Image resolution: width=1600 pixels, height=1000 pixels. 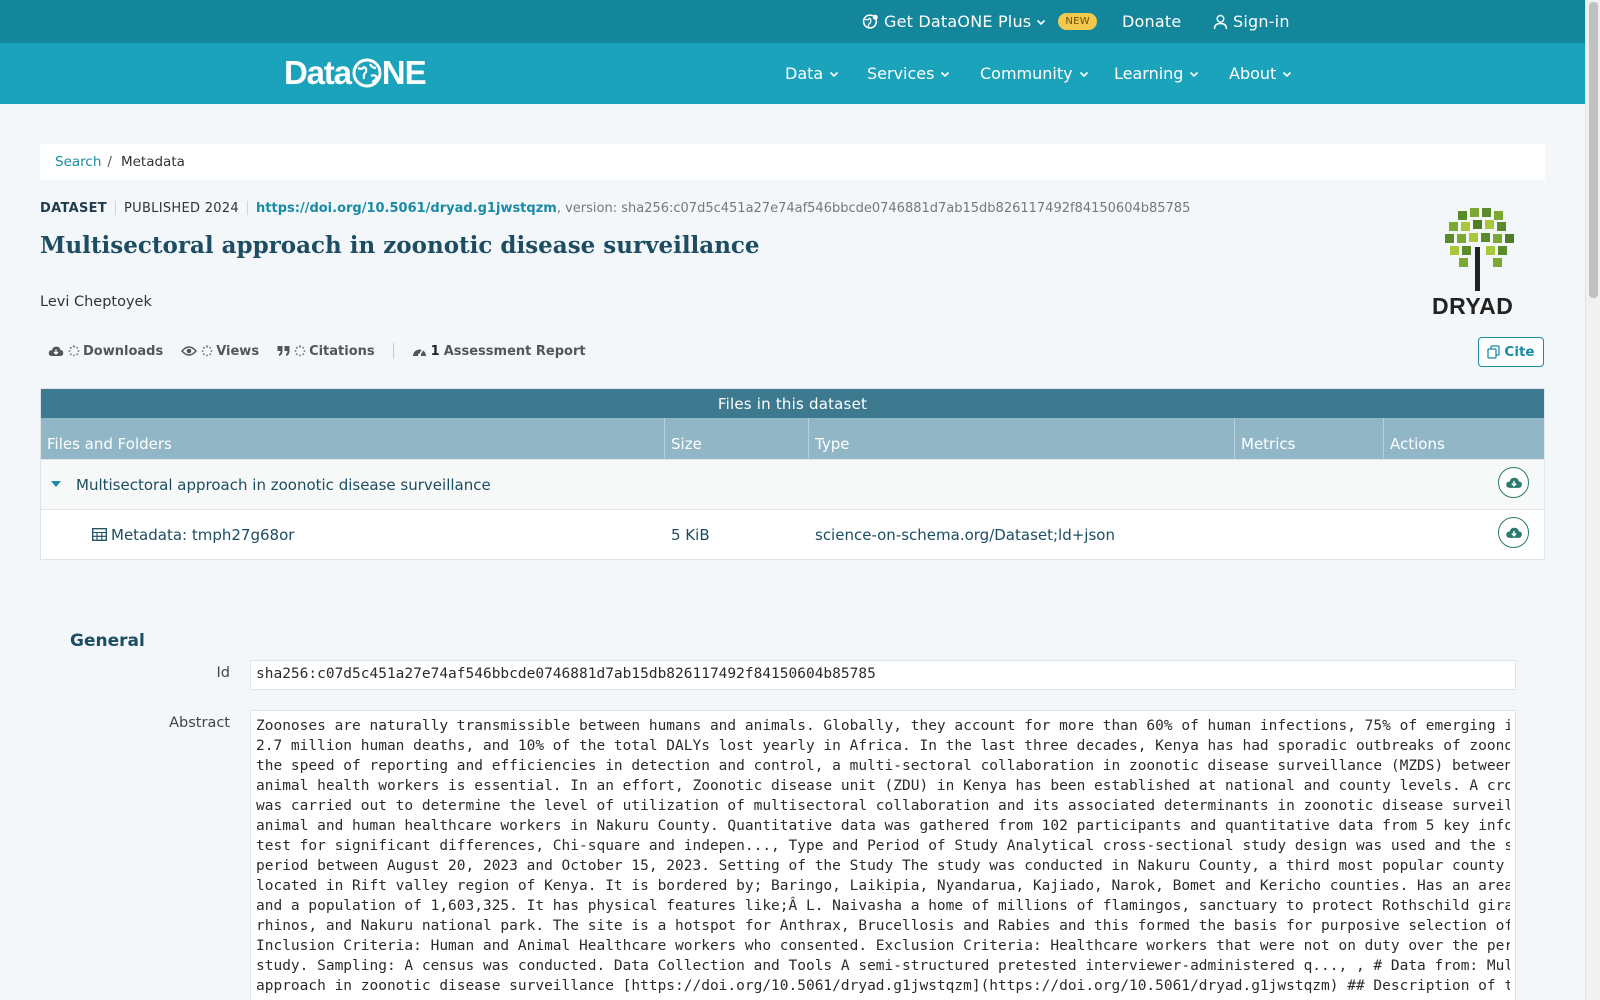 I want to click on scrollbar-thumb, so click(x=1593, y=150).